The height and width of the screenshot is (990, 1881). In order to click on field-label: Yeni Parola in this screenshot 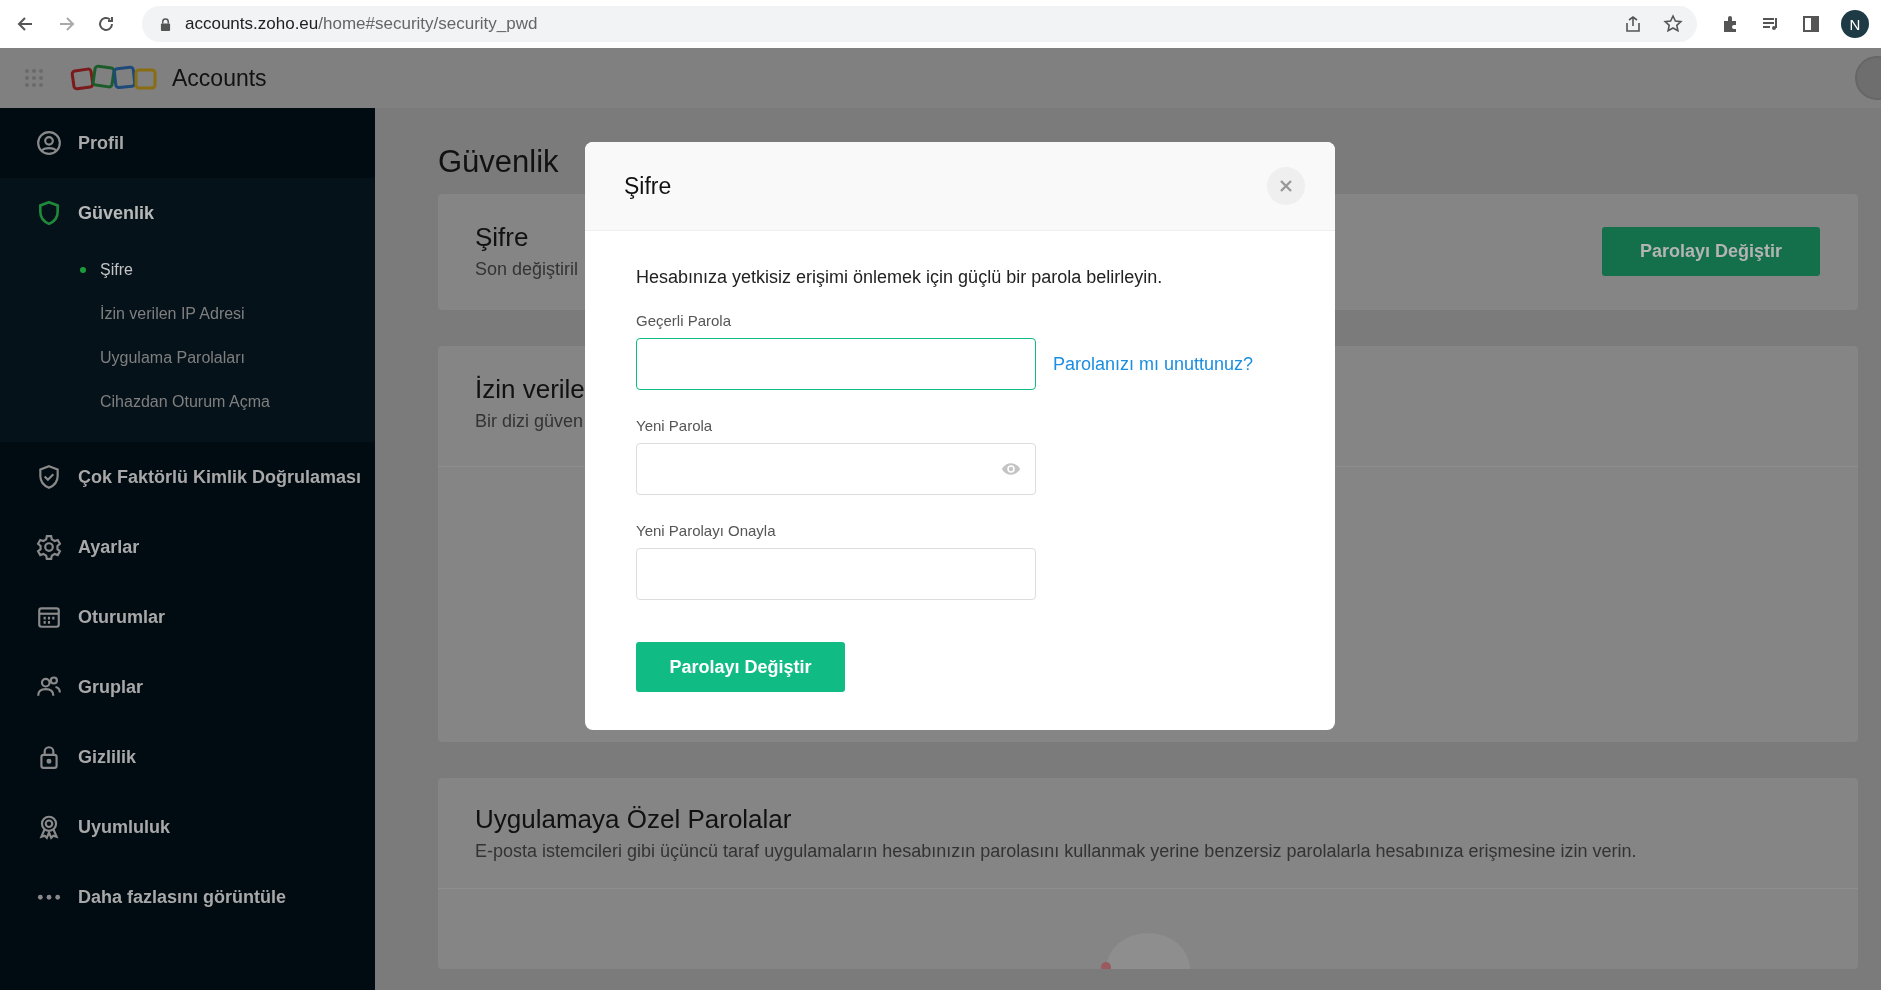, I will do `click(675, 425)`.